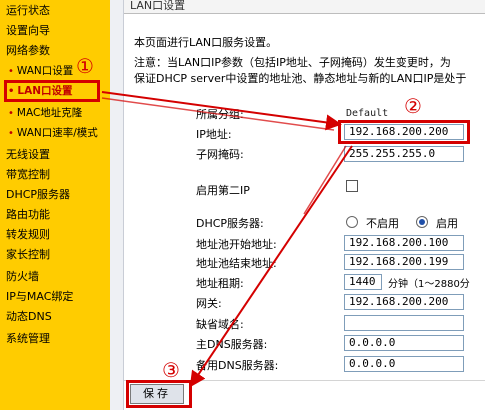  What do you see at coordinates (404, 154) in the screenshot?
I see `subnet-mask-input: 255.255.255.0` at bounding box center [404, 154].